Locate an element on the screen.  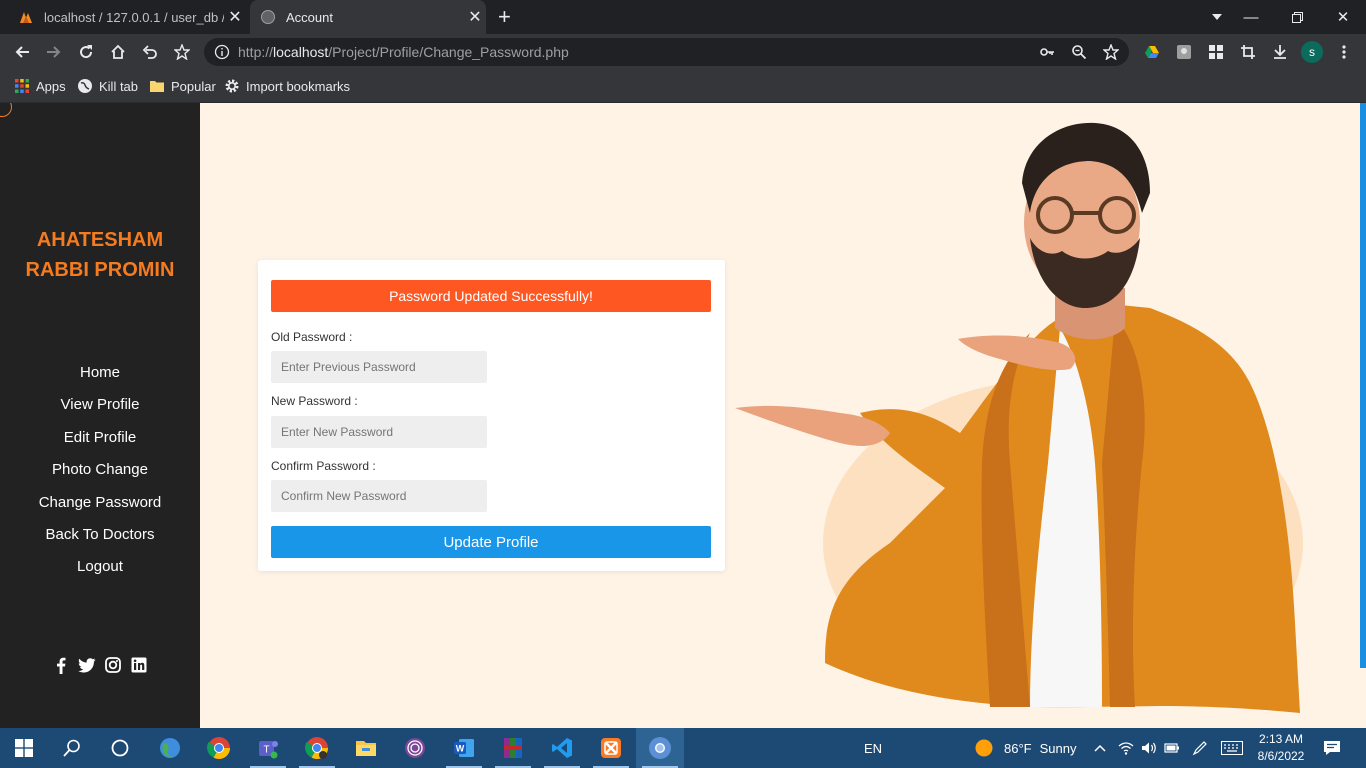
word-icon: W is located at coordinates (464, 748).